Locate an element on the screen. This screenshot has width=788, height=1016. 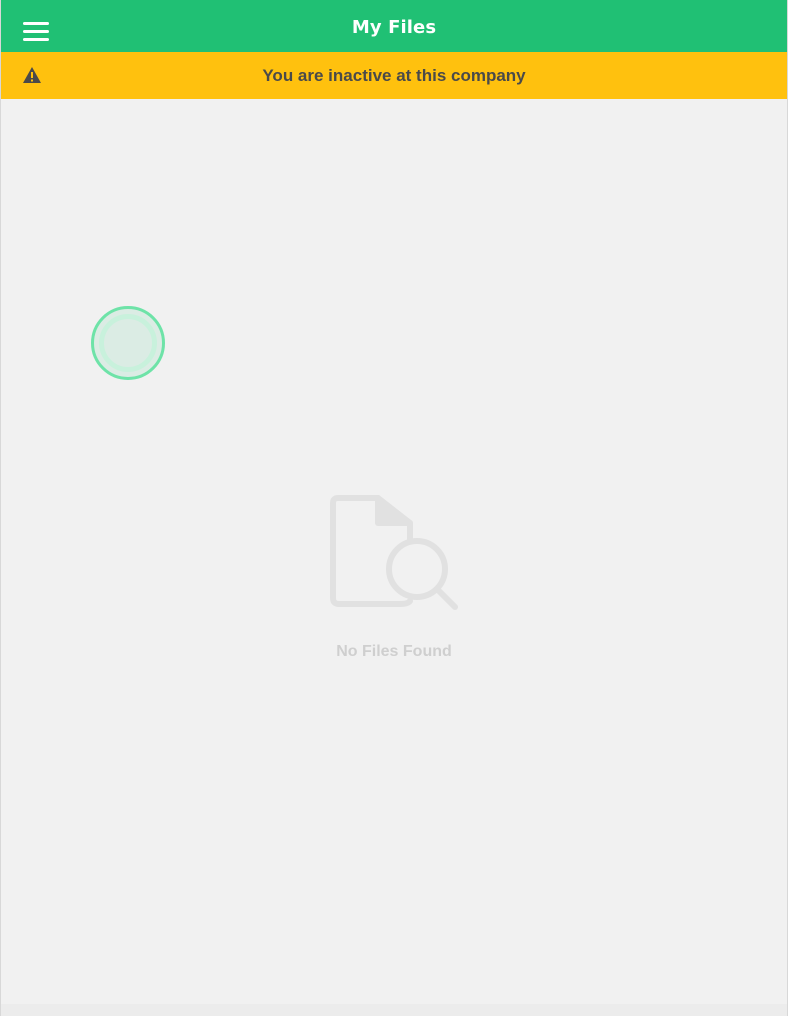
page-title: My Files is located at coordinates (394, 27).